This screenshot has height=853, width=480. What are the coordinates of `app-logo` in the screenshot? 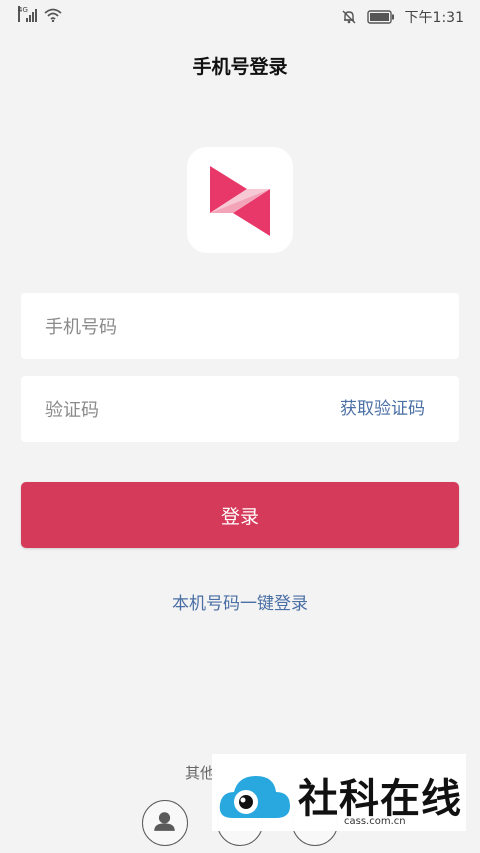 It's located at (240, 200).